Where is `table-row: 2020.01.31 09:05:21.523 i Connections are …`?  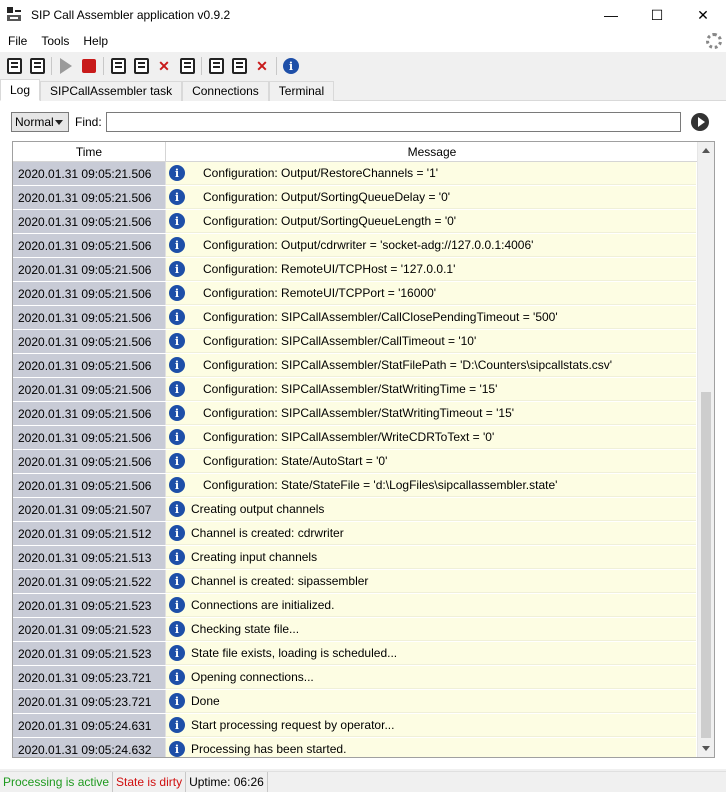
table-row: 2020.01.31 09:05:21.523 i Connections are … is located at coordinates (355, 606).